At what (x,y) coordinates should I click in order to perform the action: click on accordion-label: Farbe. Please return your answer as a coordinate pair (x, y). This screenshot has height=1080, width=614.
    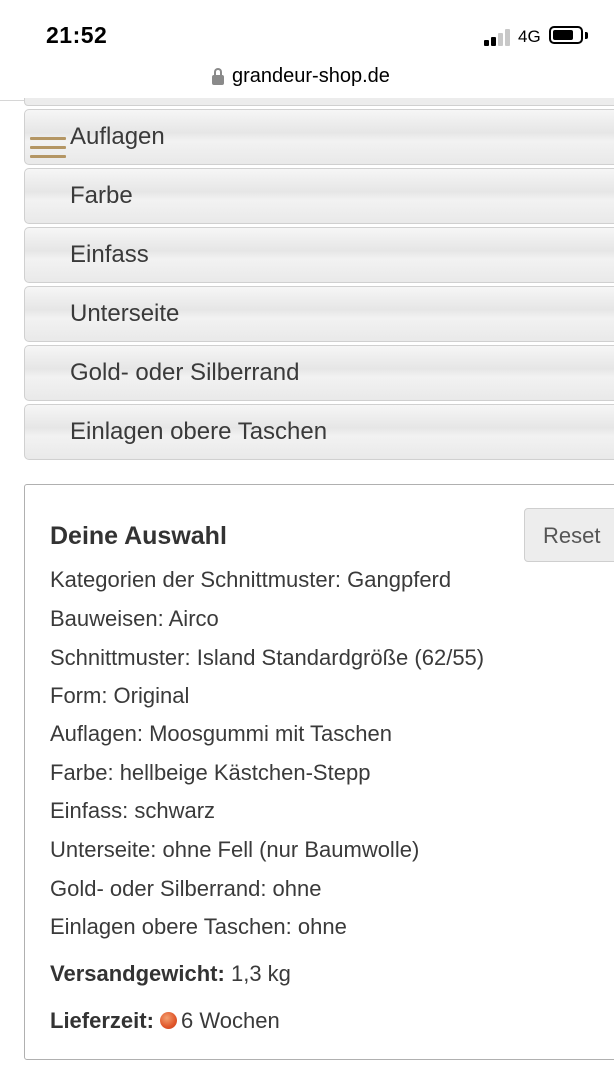
    Looking at the image, I should click on (101, 195).